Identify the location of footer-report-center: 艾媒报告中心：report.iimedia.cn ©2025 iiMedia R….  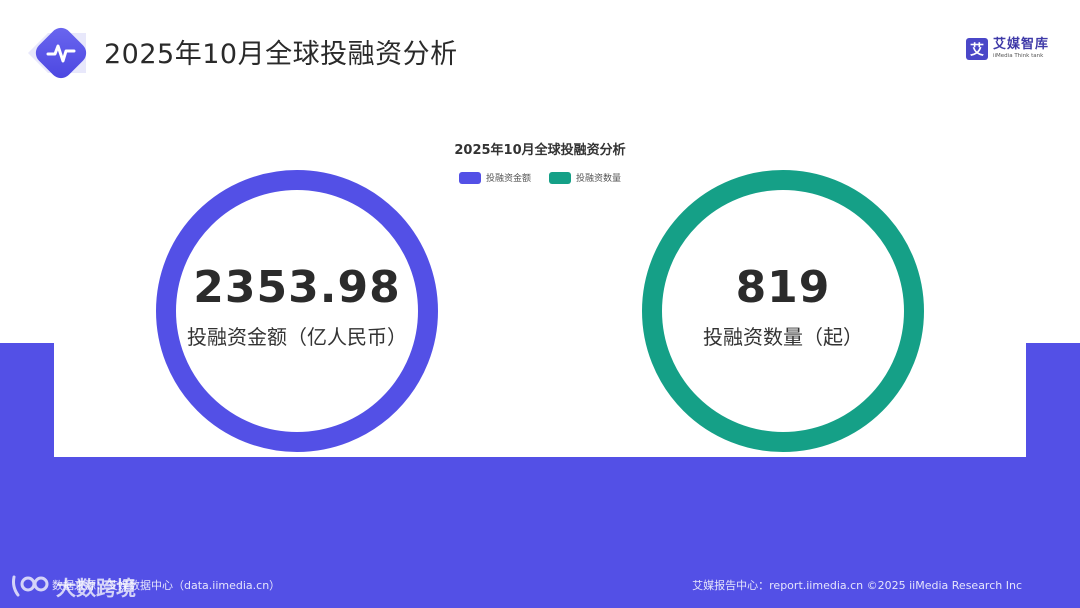
(857, 585).